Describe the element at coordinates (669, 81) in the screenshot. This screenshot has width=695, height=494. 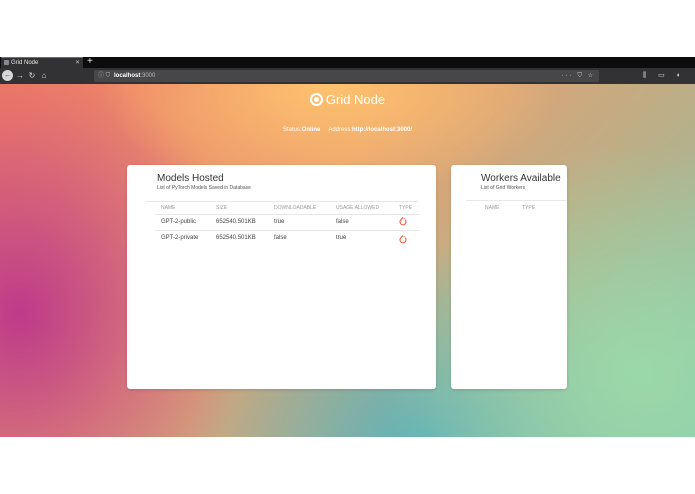
I see `toolbar-menu-icons: ⫼ ▭ ◐ ≡` at that location.